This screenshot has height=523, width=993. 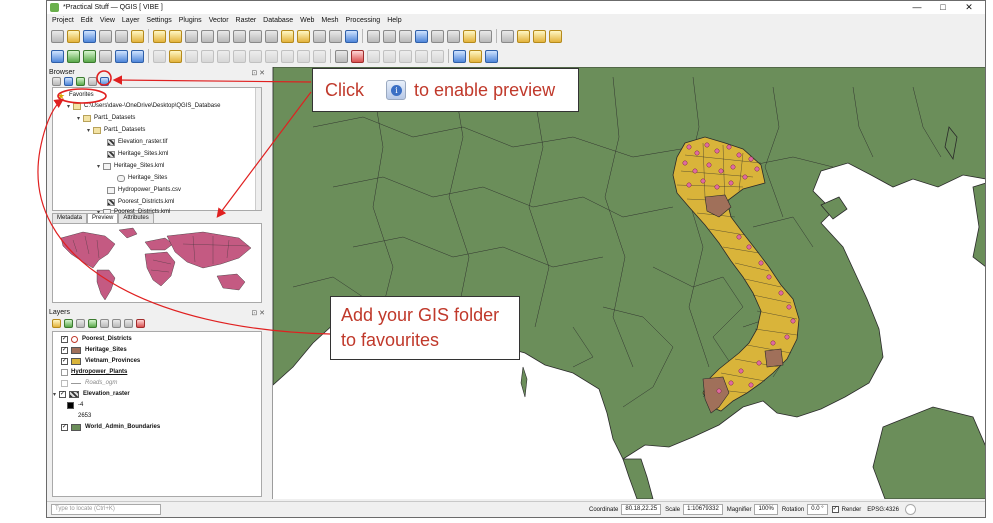 What do you see at coordinates (87, 20) in the screenshot?
I see `menu-edit: Edit` at bounding box center [87, 20].